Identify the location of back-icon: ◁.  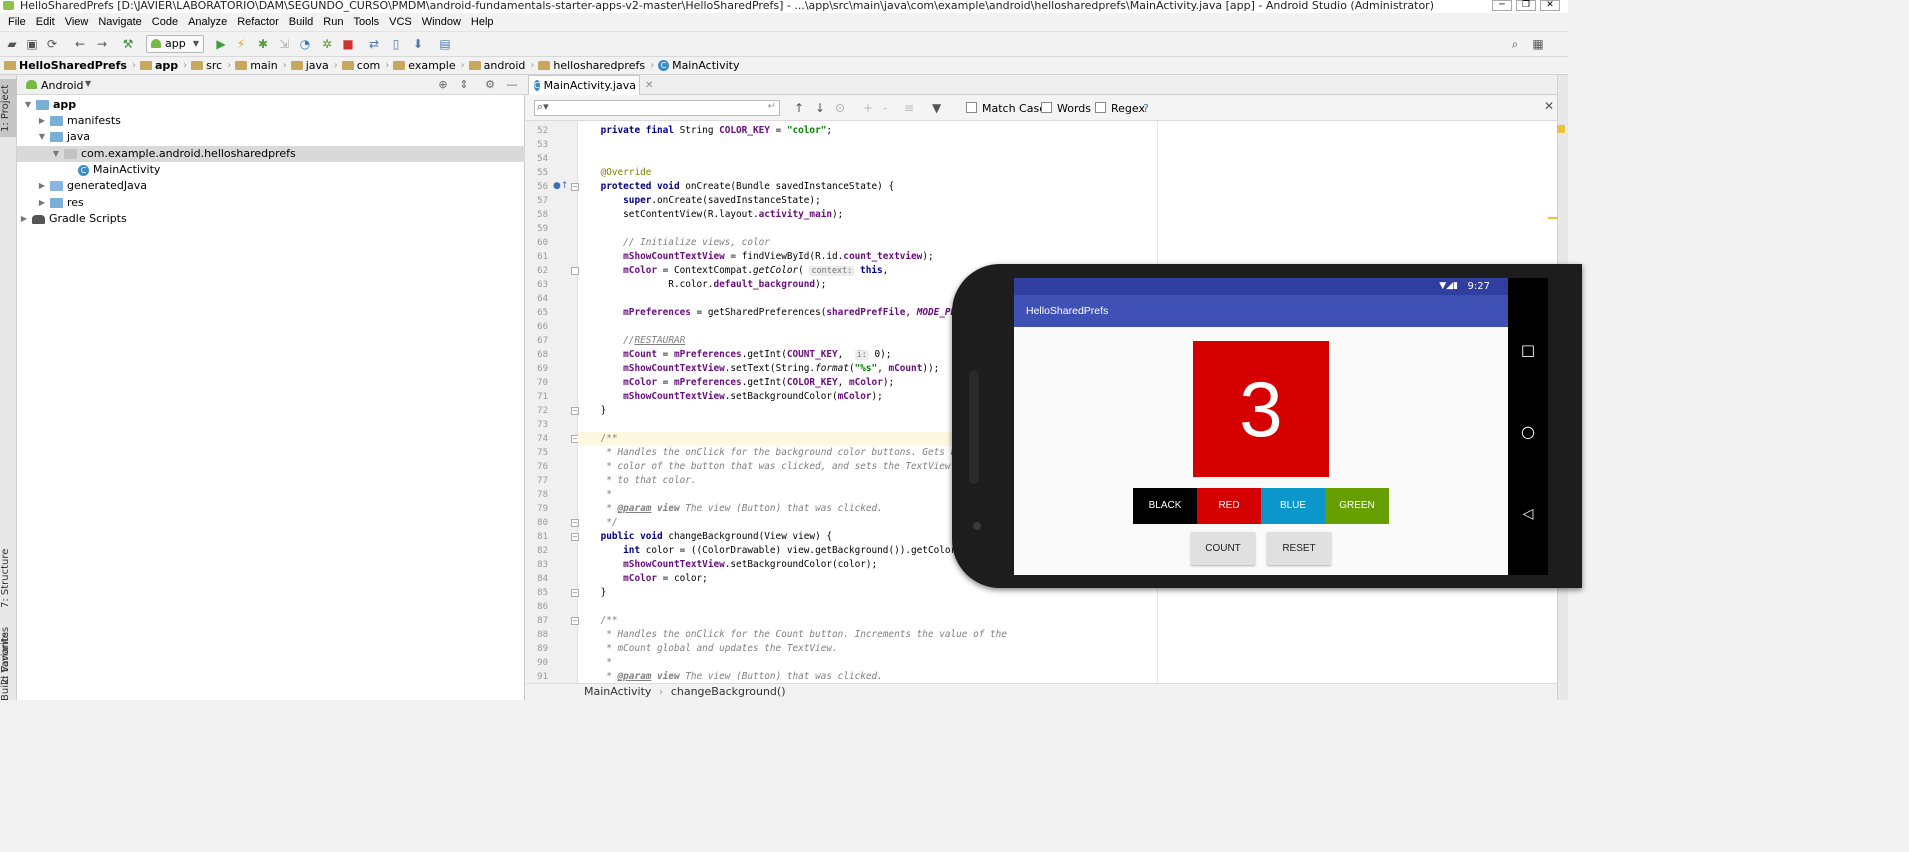
(1528, 514).